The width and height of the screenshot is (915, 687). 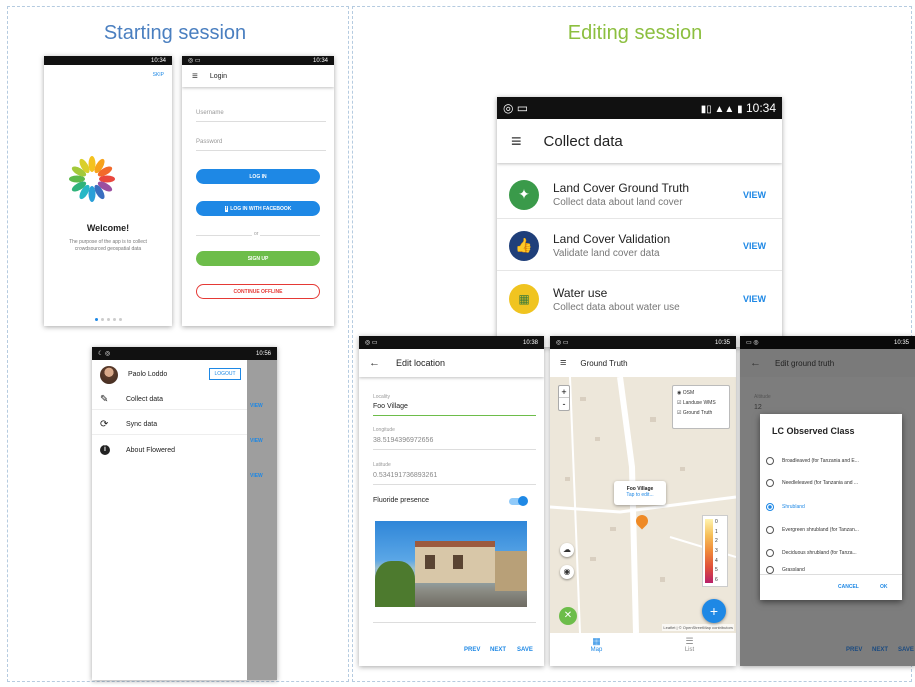 What do you see at coordinates (256, 476) in the screenshot?
I see `background-view-3: VIEW` at bounding box center [256, 476].